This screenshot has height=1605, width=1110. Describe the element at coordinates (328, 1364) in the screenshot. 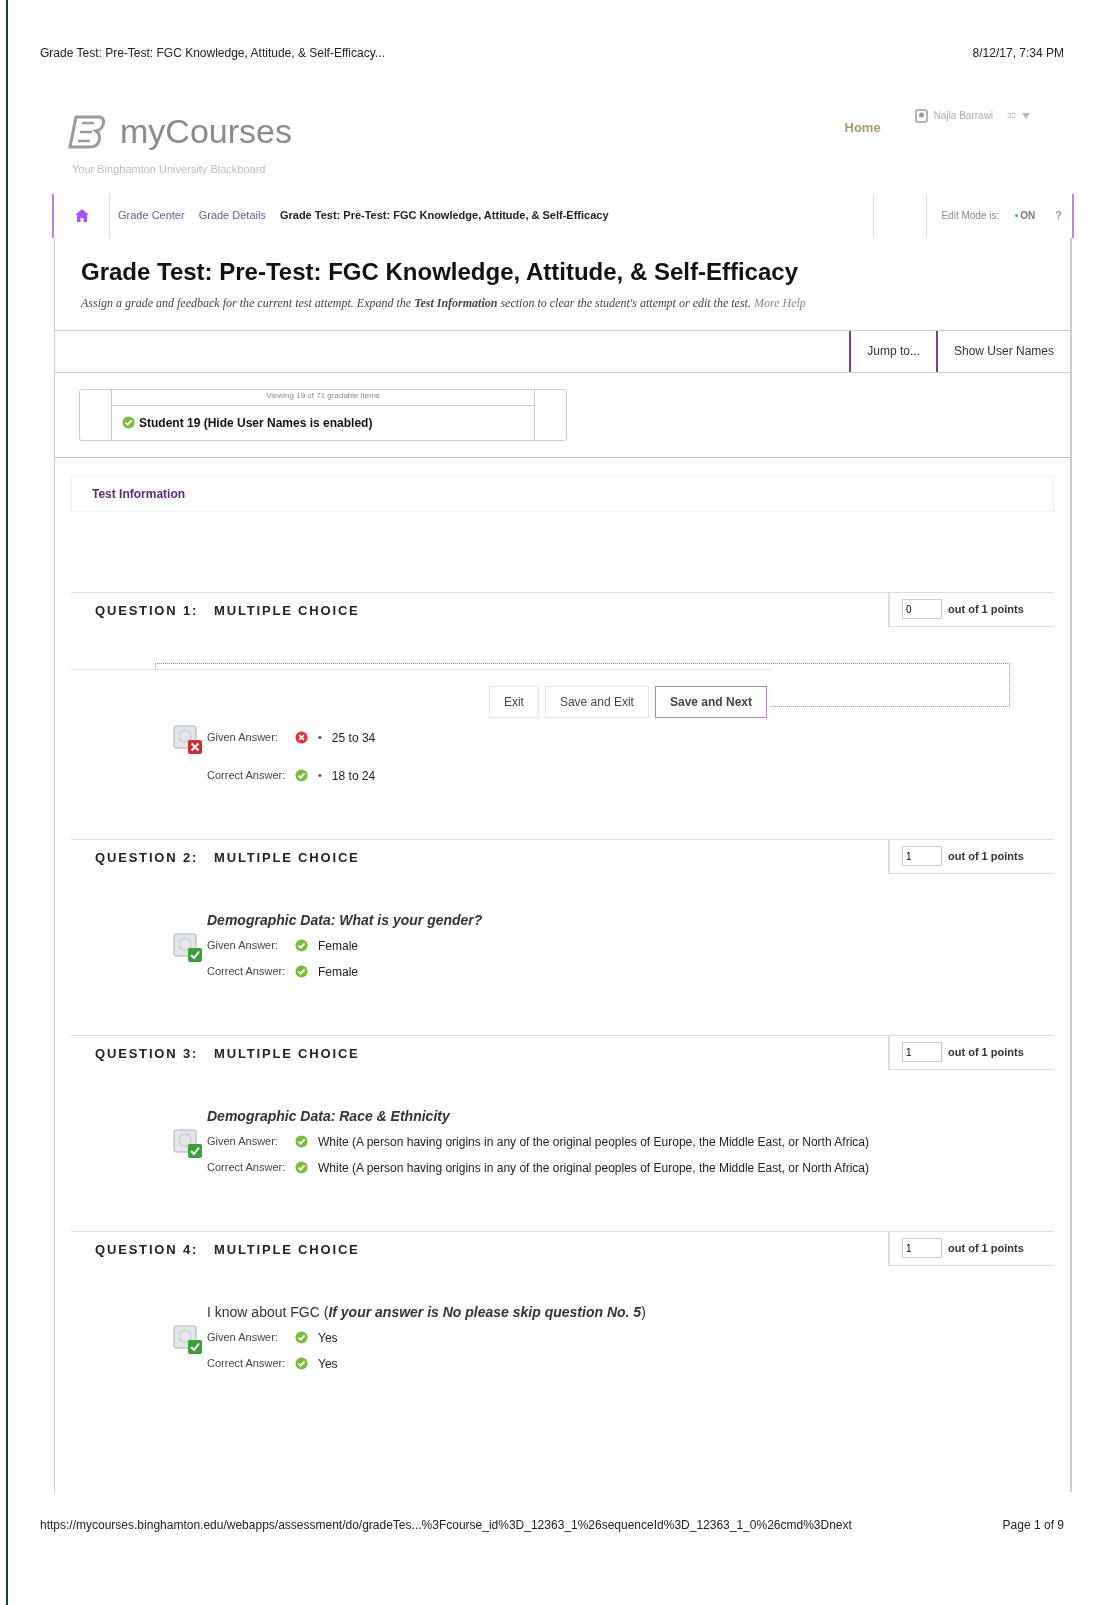

I see `correct-answer: Yes` at that location.